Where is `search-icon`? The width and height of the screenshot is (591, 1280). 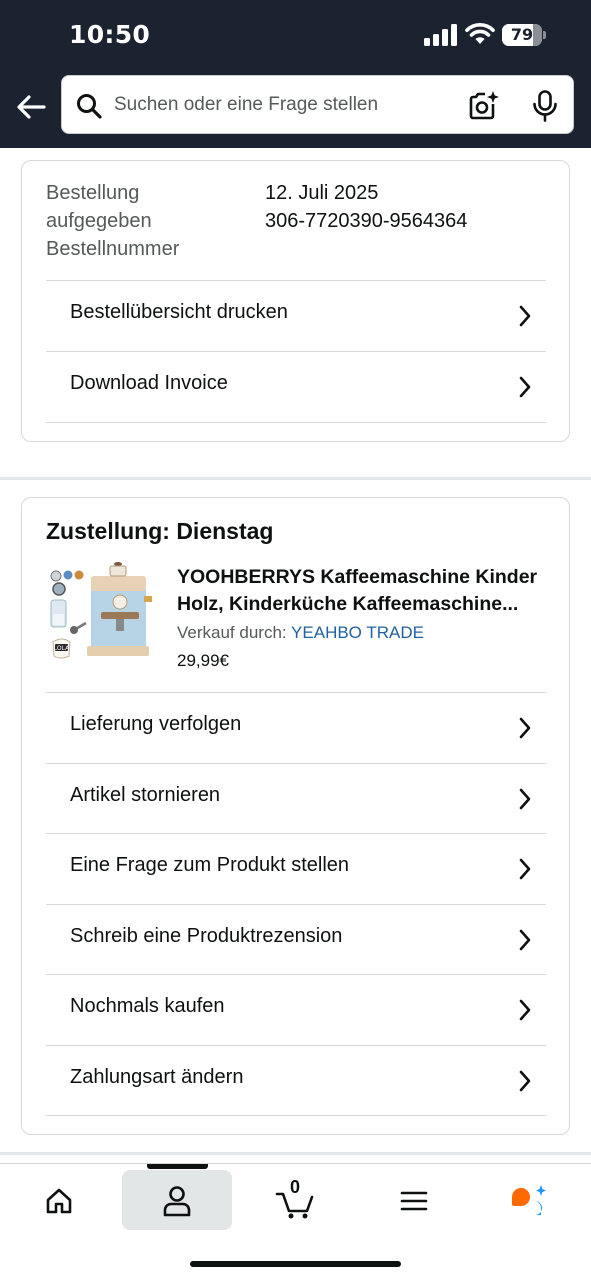 search-icon is located at coordinates (89, 106).